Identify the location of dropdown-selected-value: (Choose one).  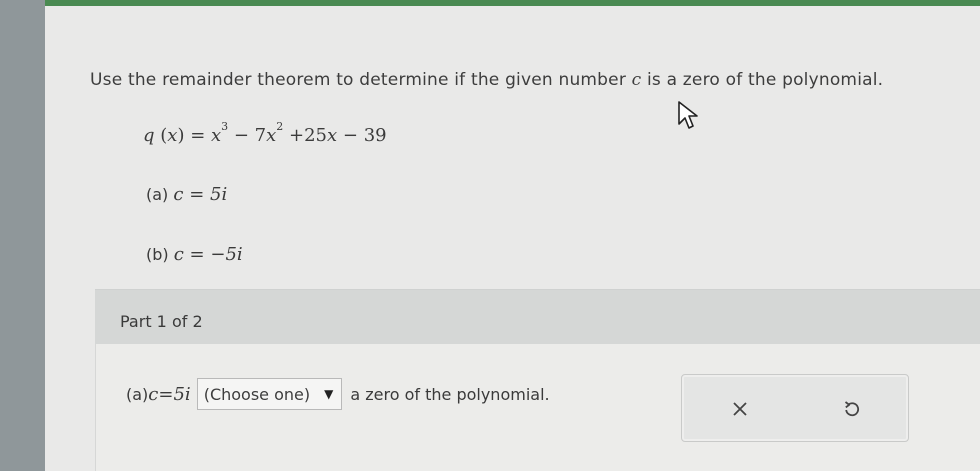
(257, 394).